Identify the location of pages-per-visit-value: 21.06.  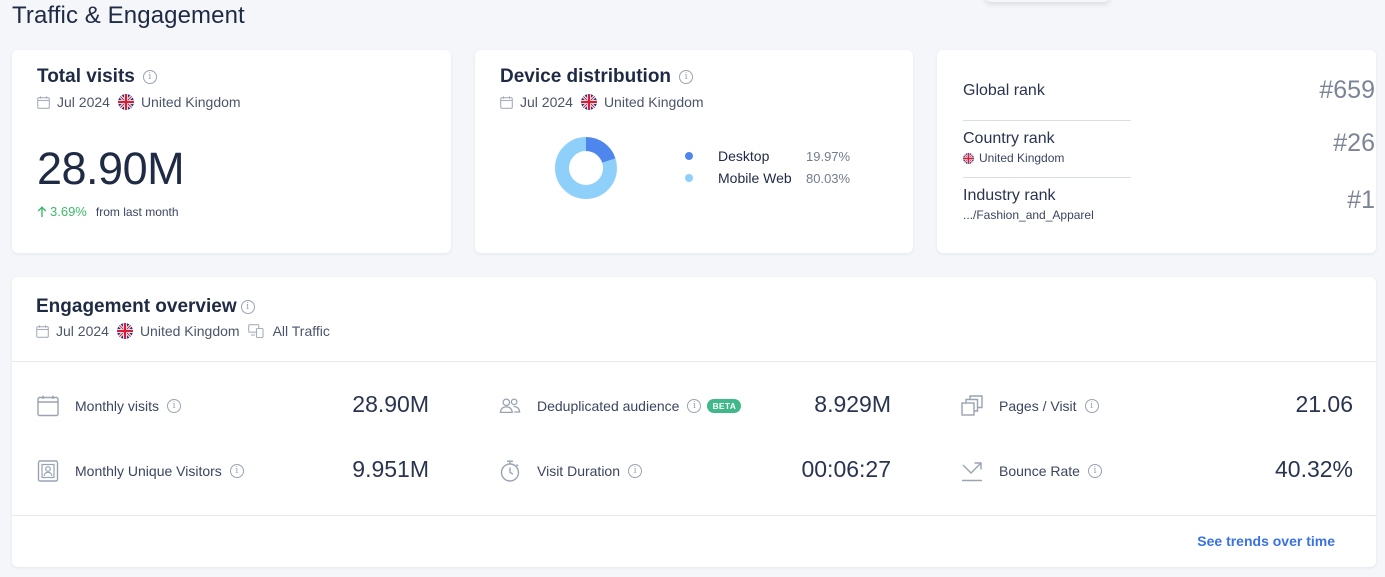
(1324, 404).